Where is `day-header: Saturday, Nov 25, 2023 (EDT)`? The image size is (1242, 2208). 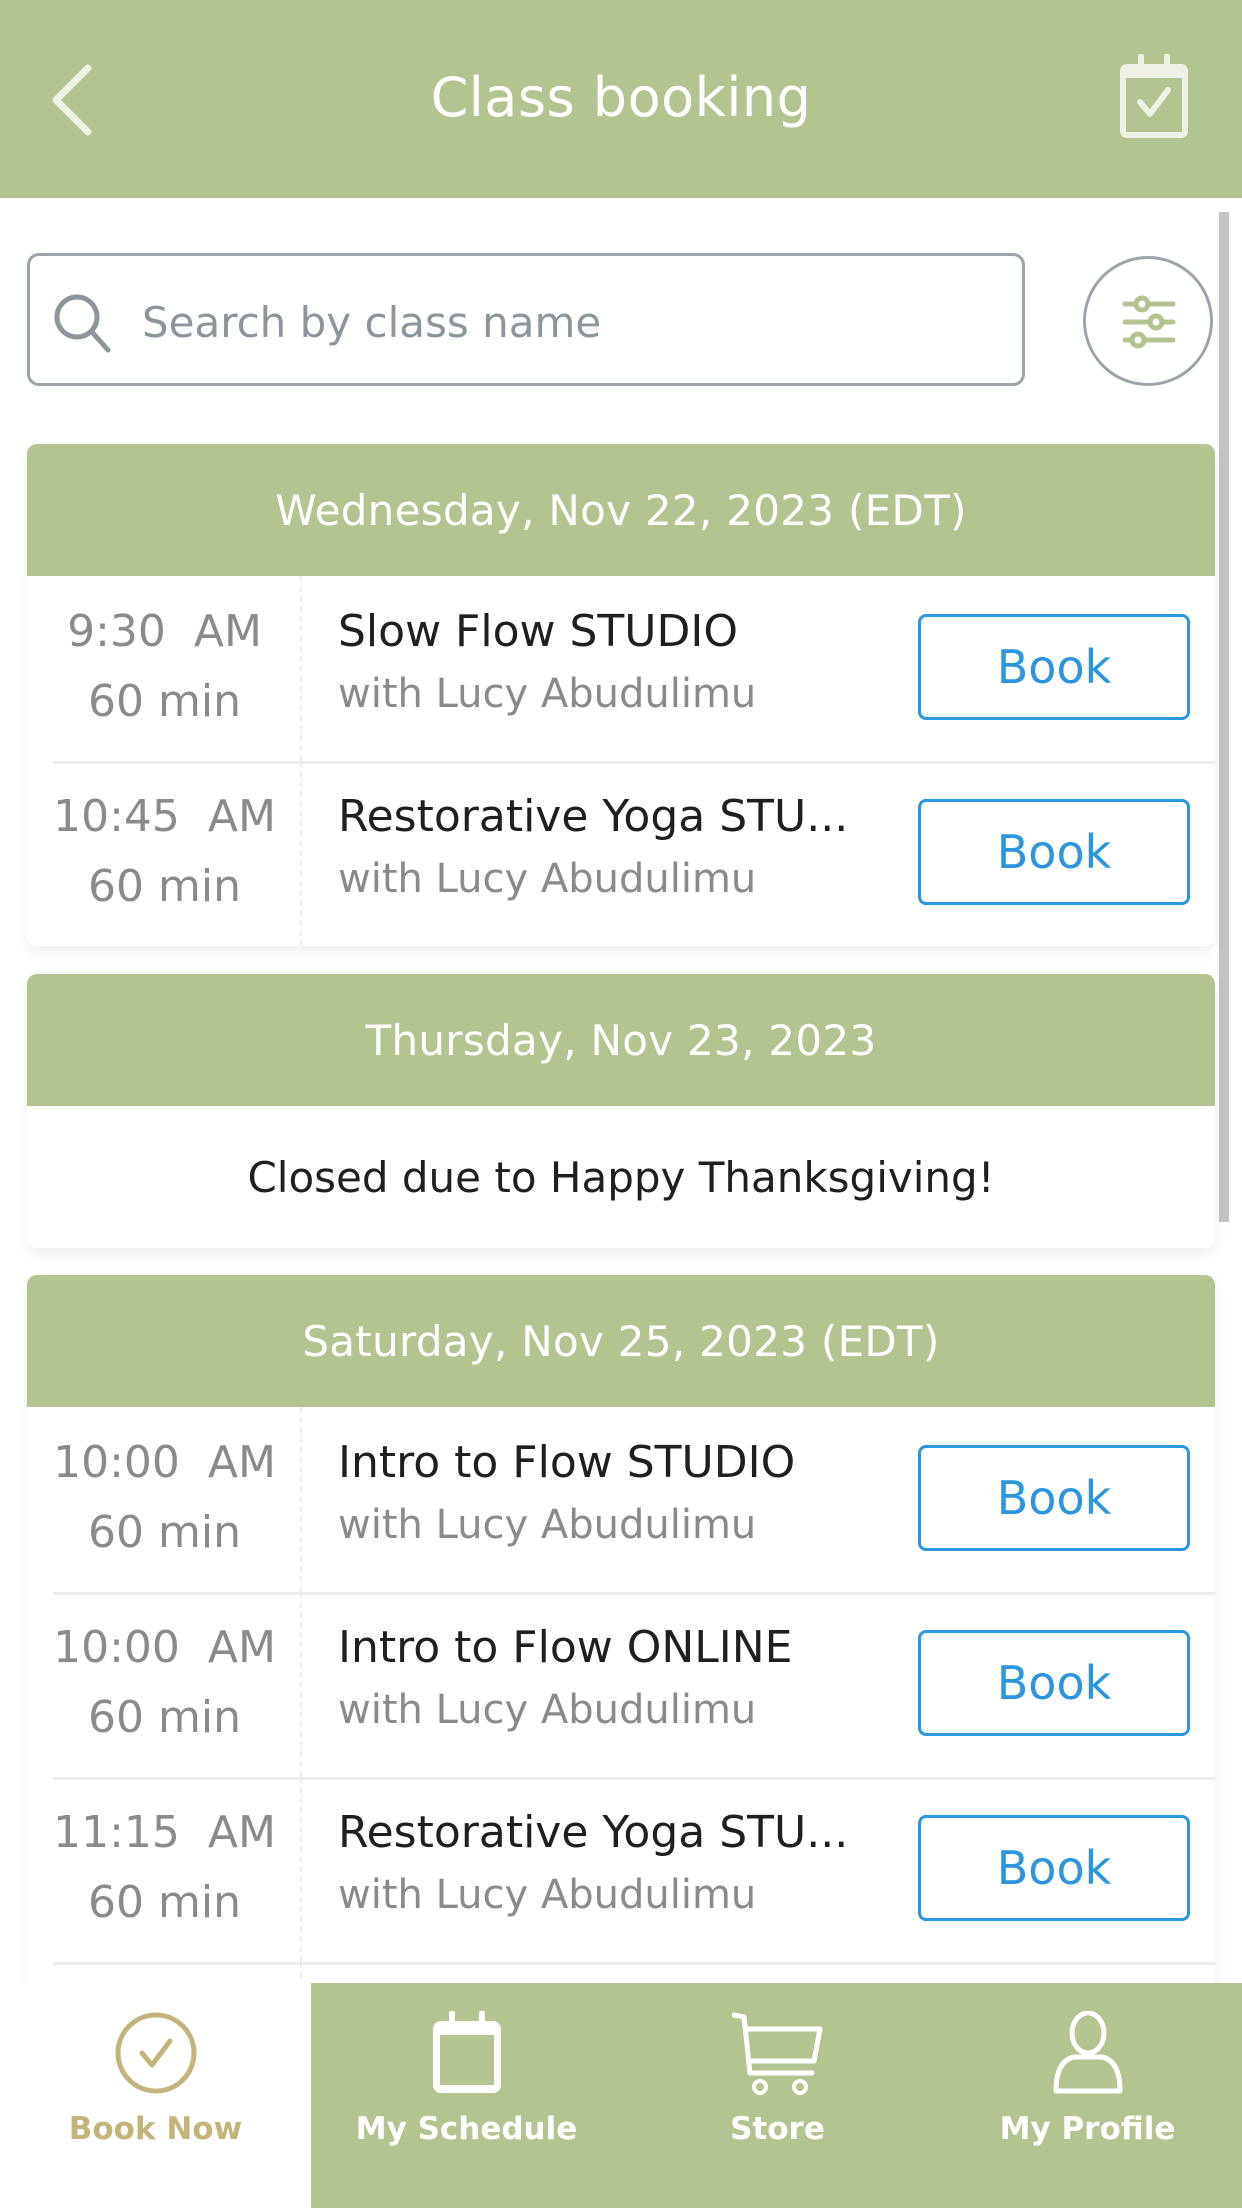 day-header: Saturday, Nov 25, 2023 (EDT) is located at coordinates (621, 1341).